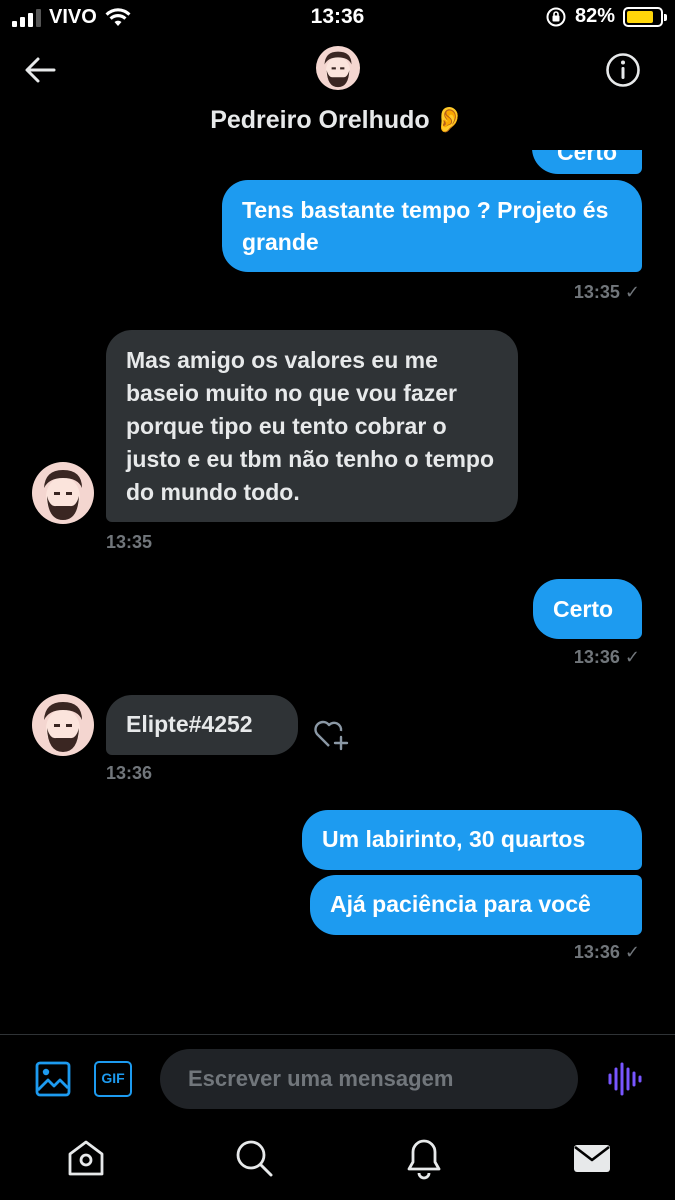 The image size is (675, 1200). Describe the element at coordinates (331, 734) in the screenshot. I see `add-reaction-heart-icon` at that location.